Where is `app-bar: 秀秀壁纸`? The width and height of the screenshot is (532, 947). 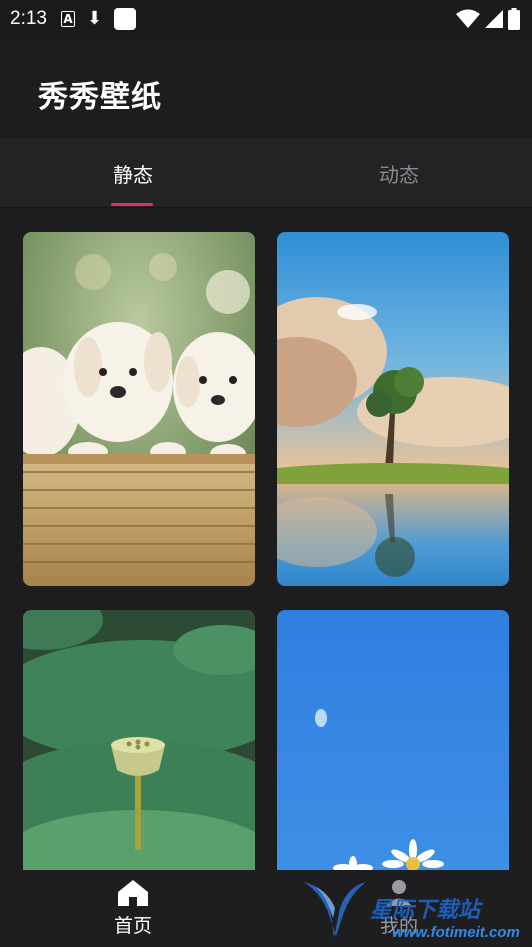 app-bar: 秀秀壁纸 is located at coordinates (266, 88).